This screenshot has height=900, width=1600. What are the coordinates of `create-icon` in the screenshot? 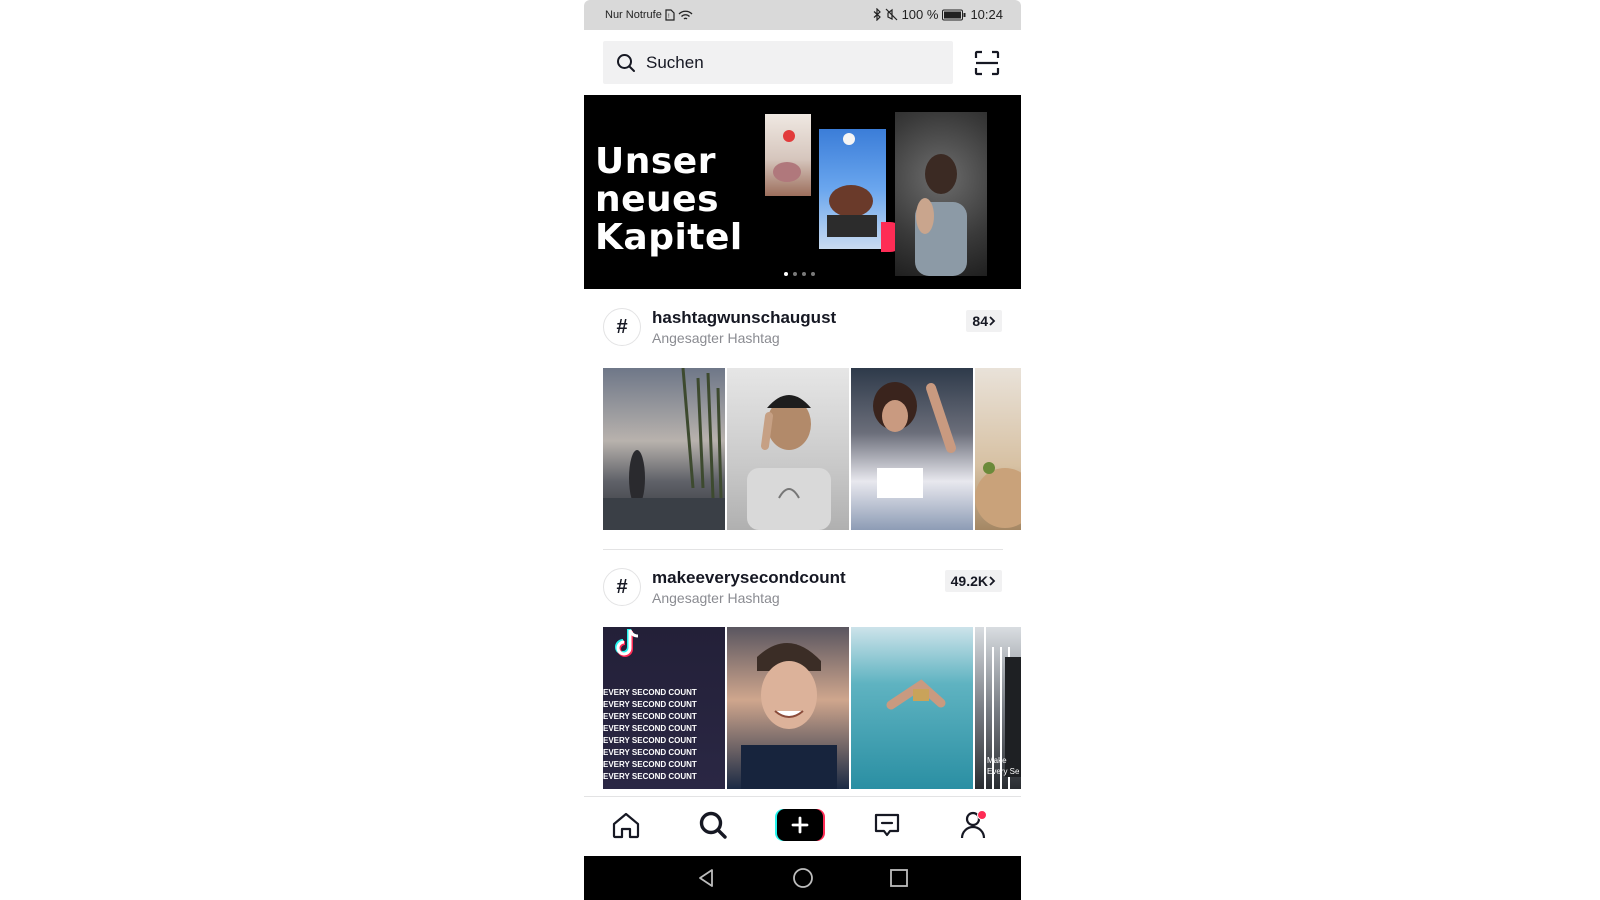 It's located at (800, 825).